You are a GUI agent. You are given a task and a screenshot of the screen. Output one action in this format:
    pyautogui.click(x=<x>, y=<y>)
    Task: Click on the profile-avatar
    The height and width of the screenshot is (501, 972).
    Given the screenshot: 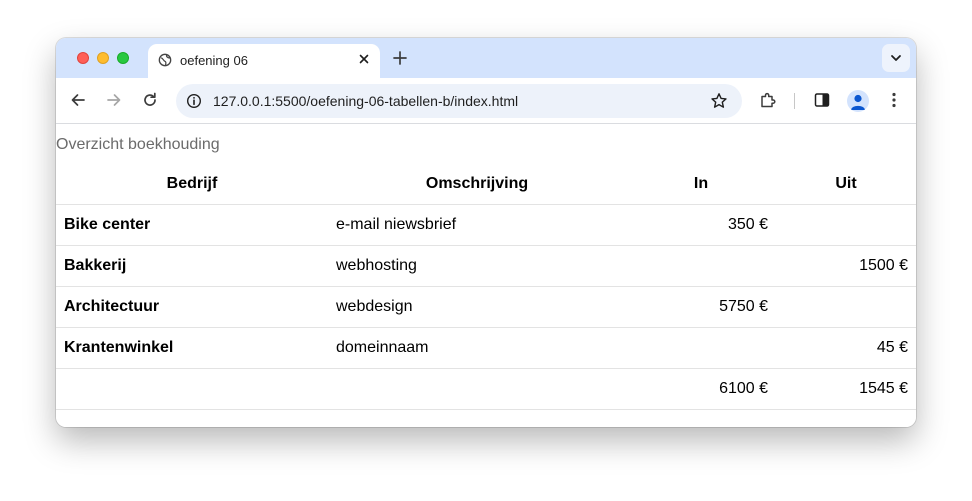 What is the action you would take?
    pyautogui.click(x=858, y=101)
    